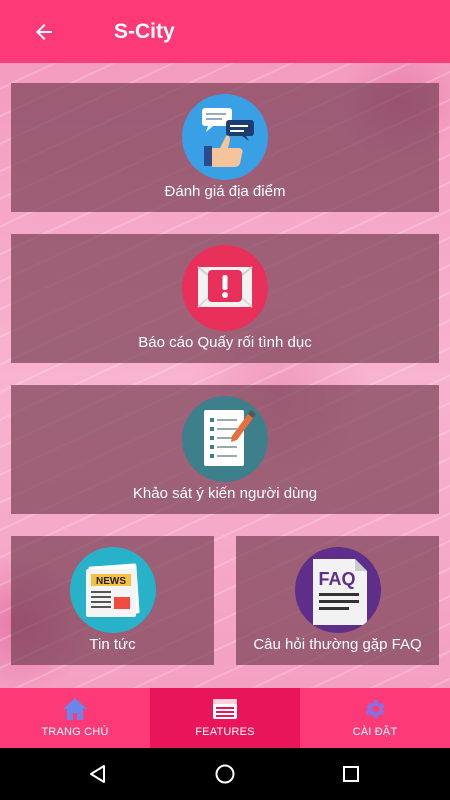 The width and height of the screenshot is (450, 800). I want to click on faq-card: FAQ Câu hỏi thường gặp FAQ, so click(337, 600).